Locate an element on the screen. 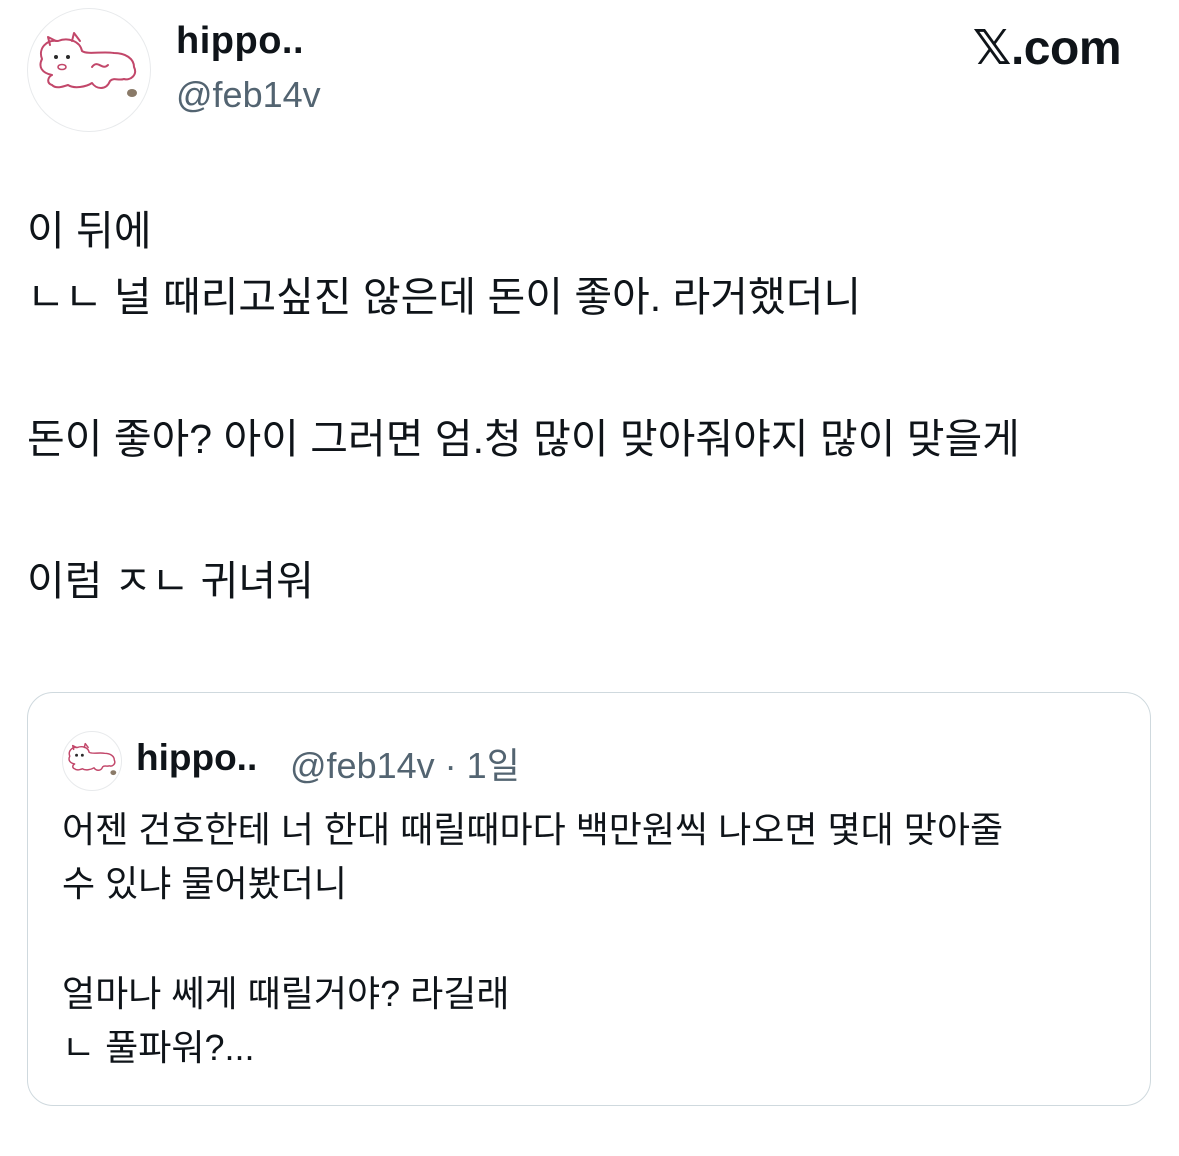  author-avatar is located at coordinates (89, 70).